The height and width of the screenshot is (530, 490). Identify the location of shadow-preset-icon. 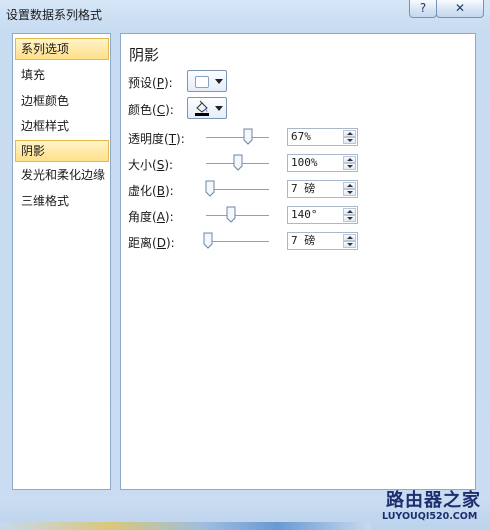
(202, 82).